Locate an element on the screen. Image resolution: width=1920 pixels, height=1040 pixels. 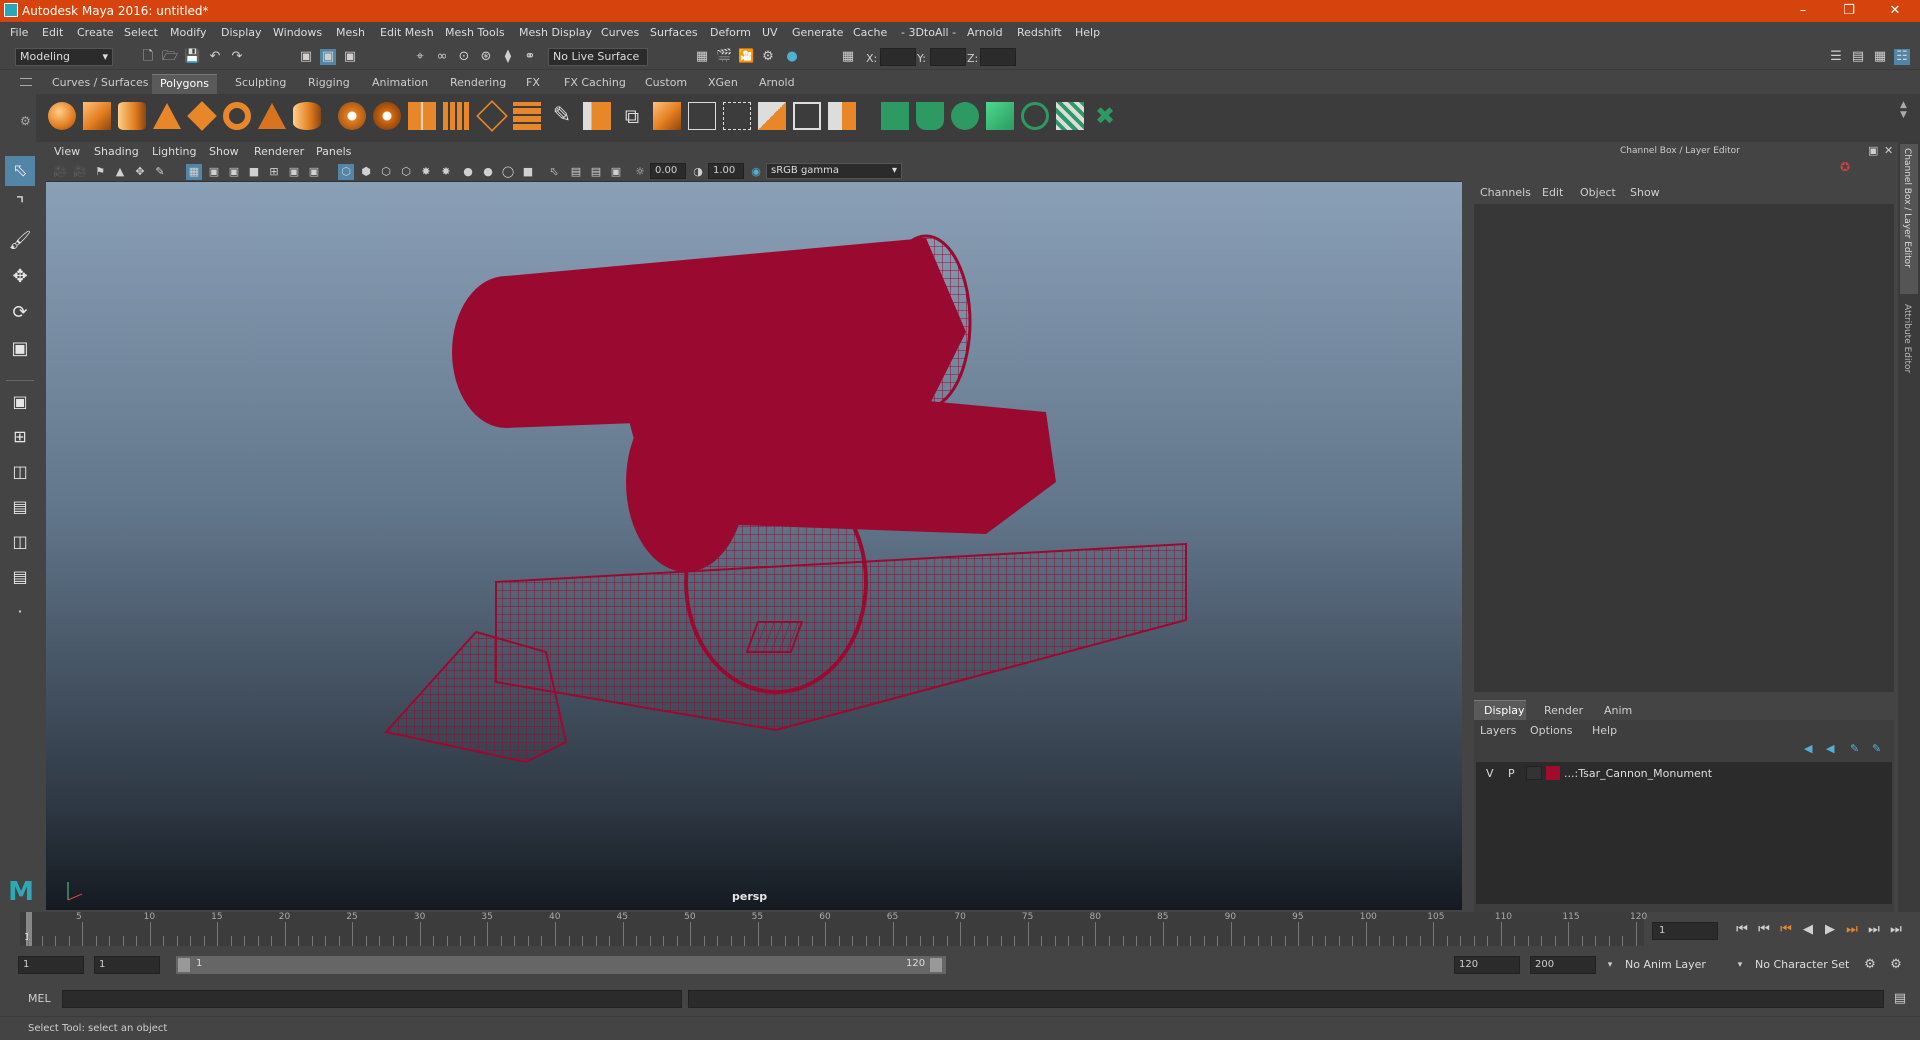
close-button: ✕ is located at coordinates (1895, 11).